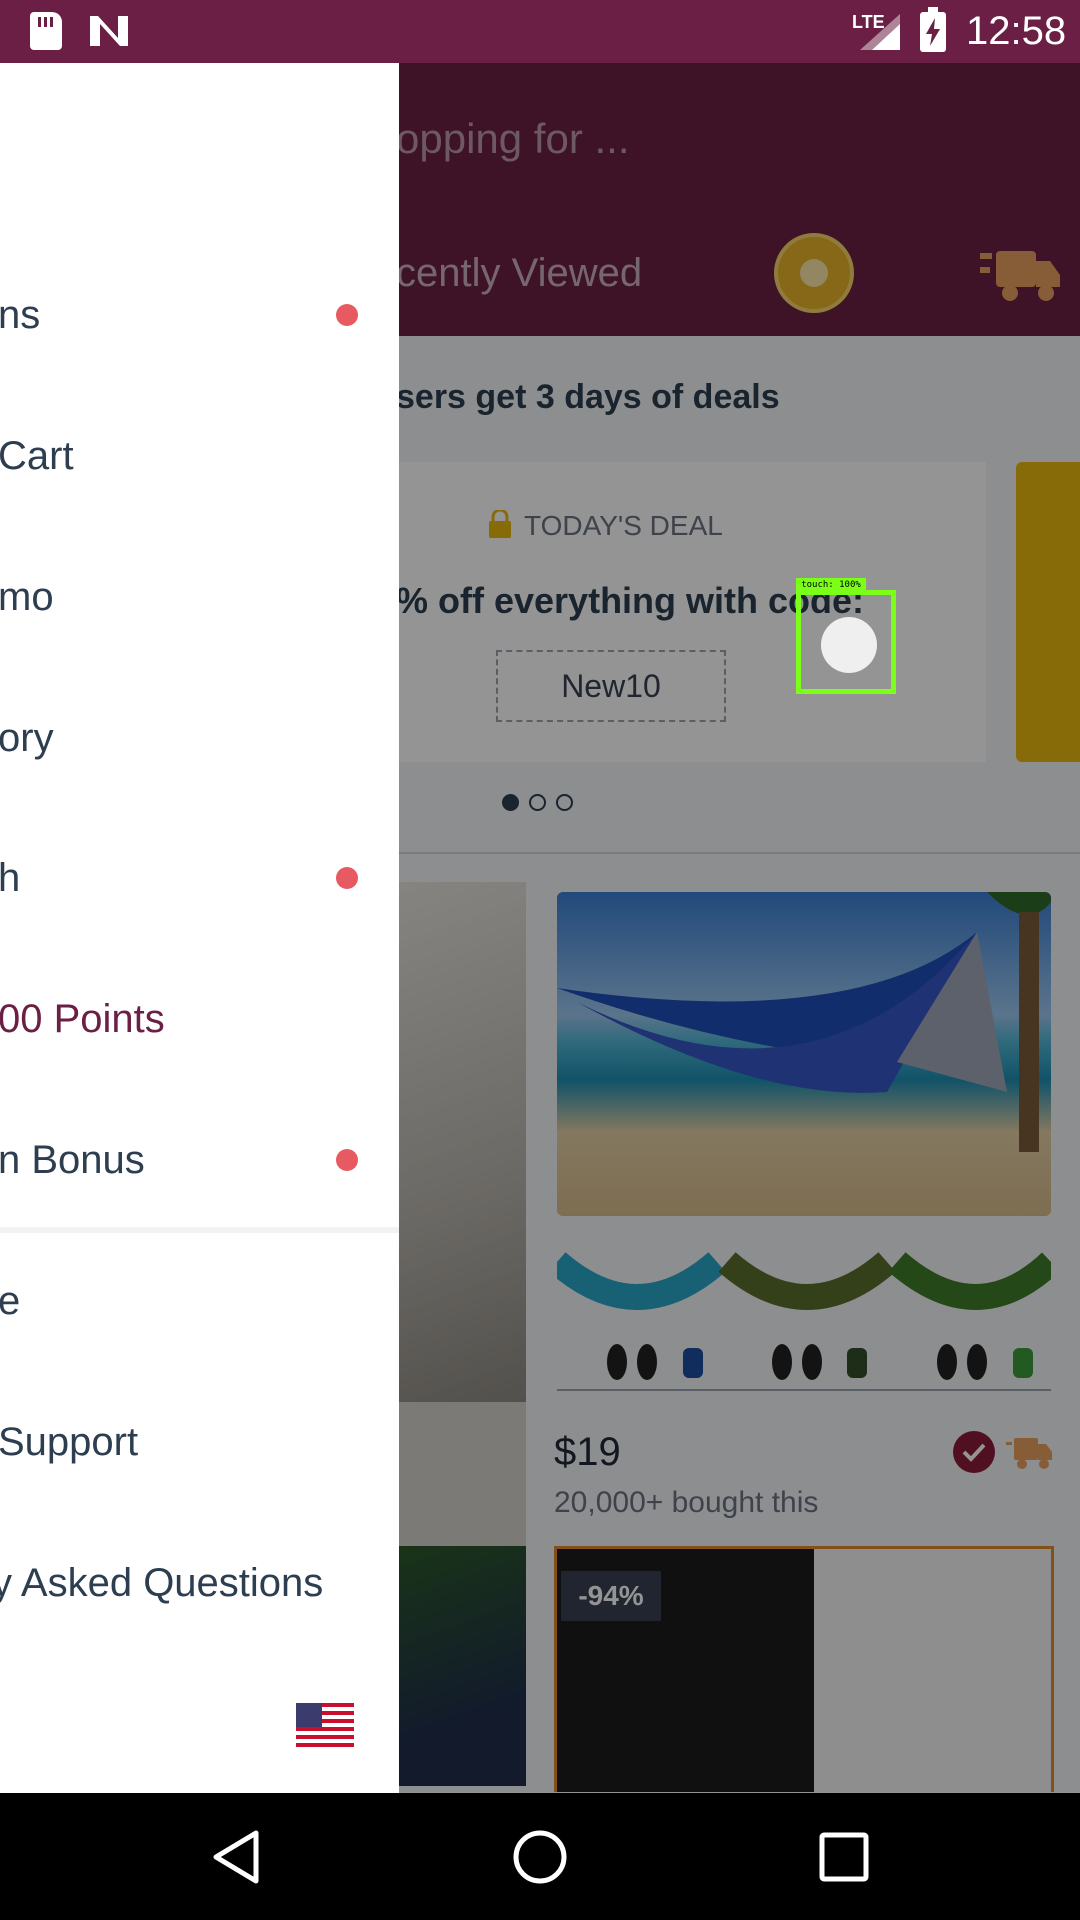 The image size is (1080, 1920). I want to click on drawer-item-label: ory, so click(27, 738).